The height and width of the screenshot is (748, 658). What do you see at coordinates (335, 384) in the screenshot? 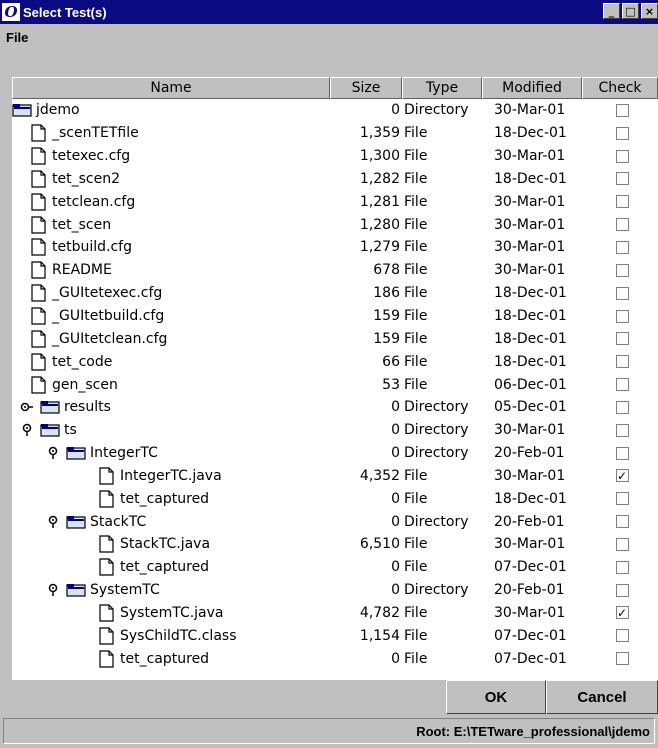
I see `table-row: gen_scen 53 File 06-Dec-01` at bounding box center [335, 384].